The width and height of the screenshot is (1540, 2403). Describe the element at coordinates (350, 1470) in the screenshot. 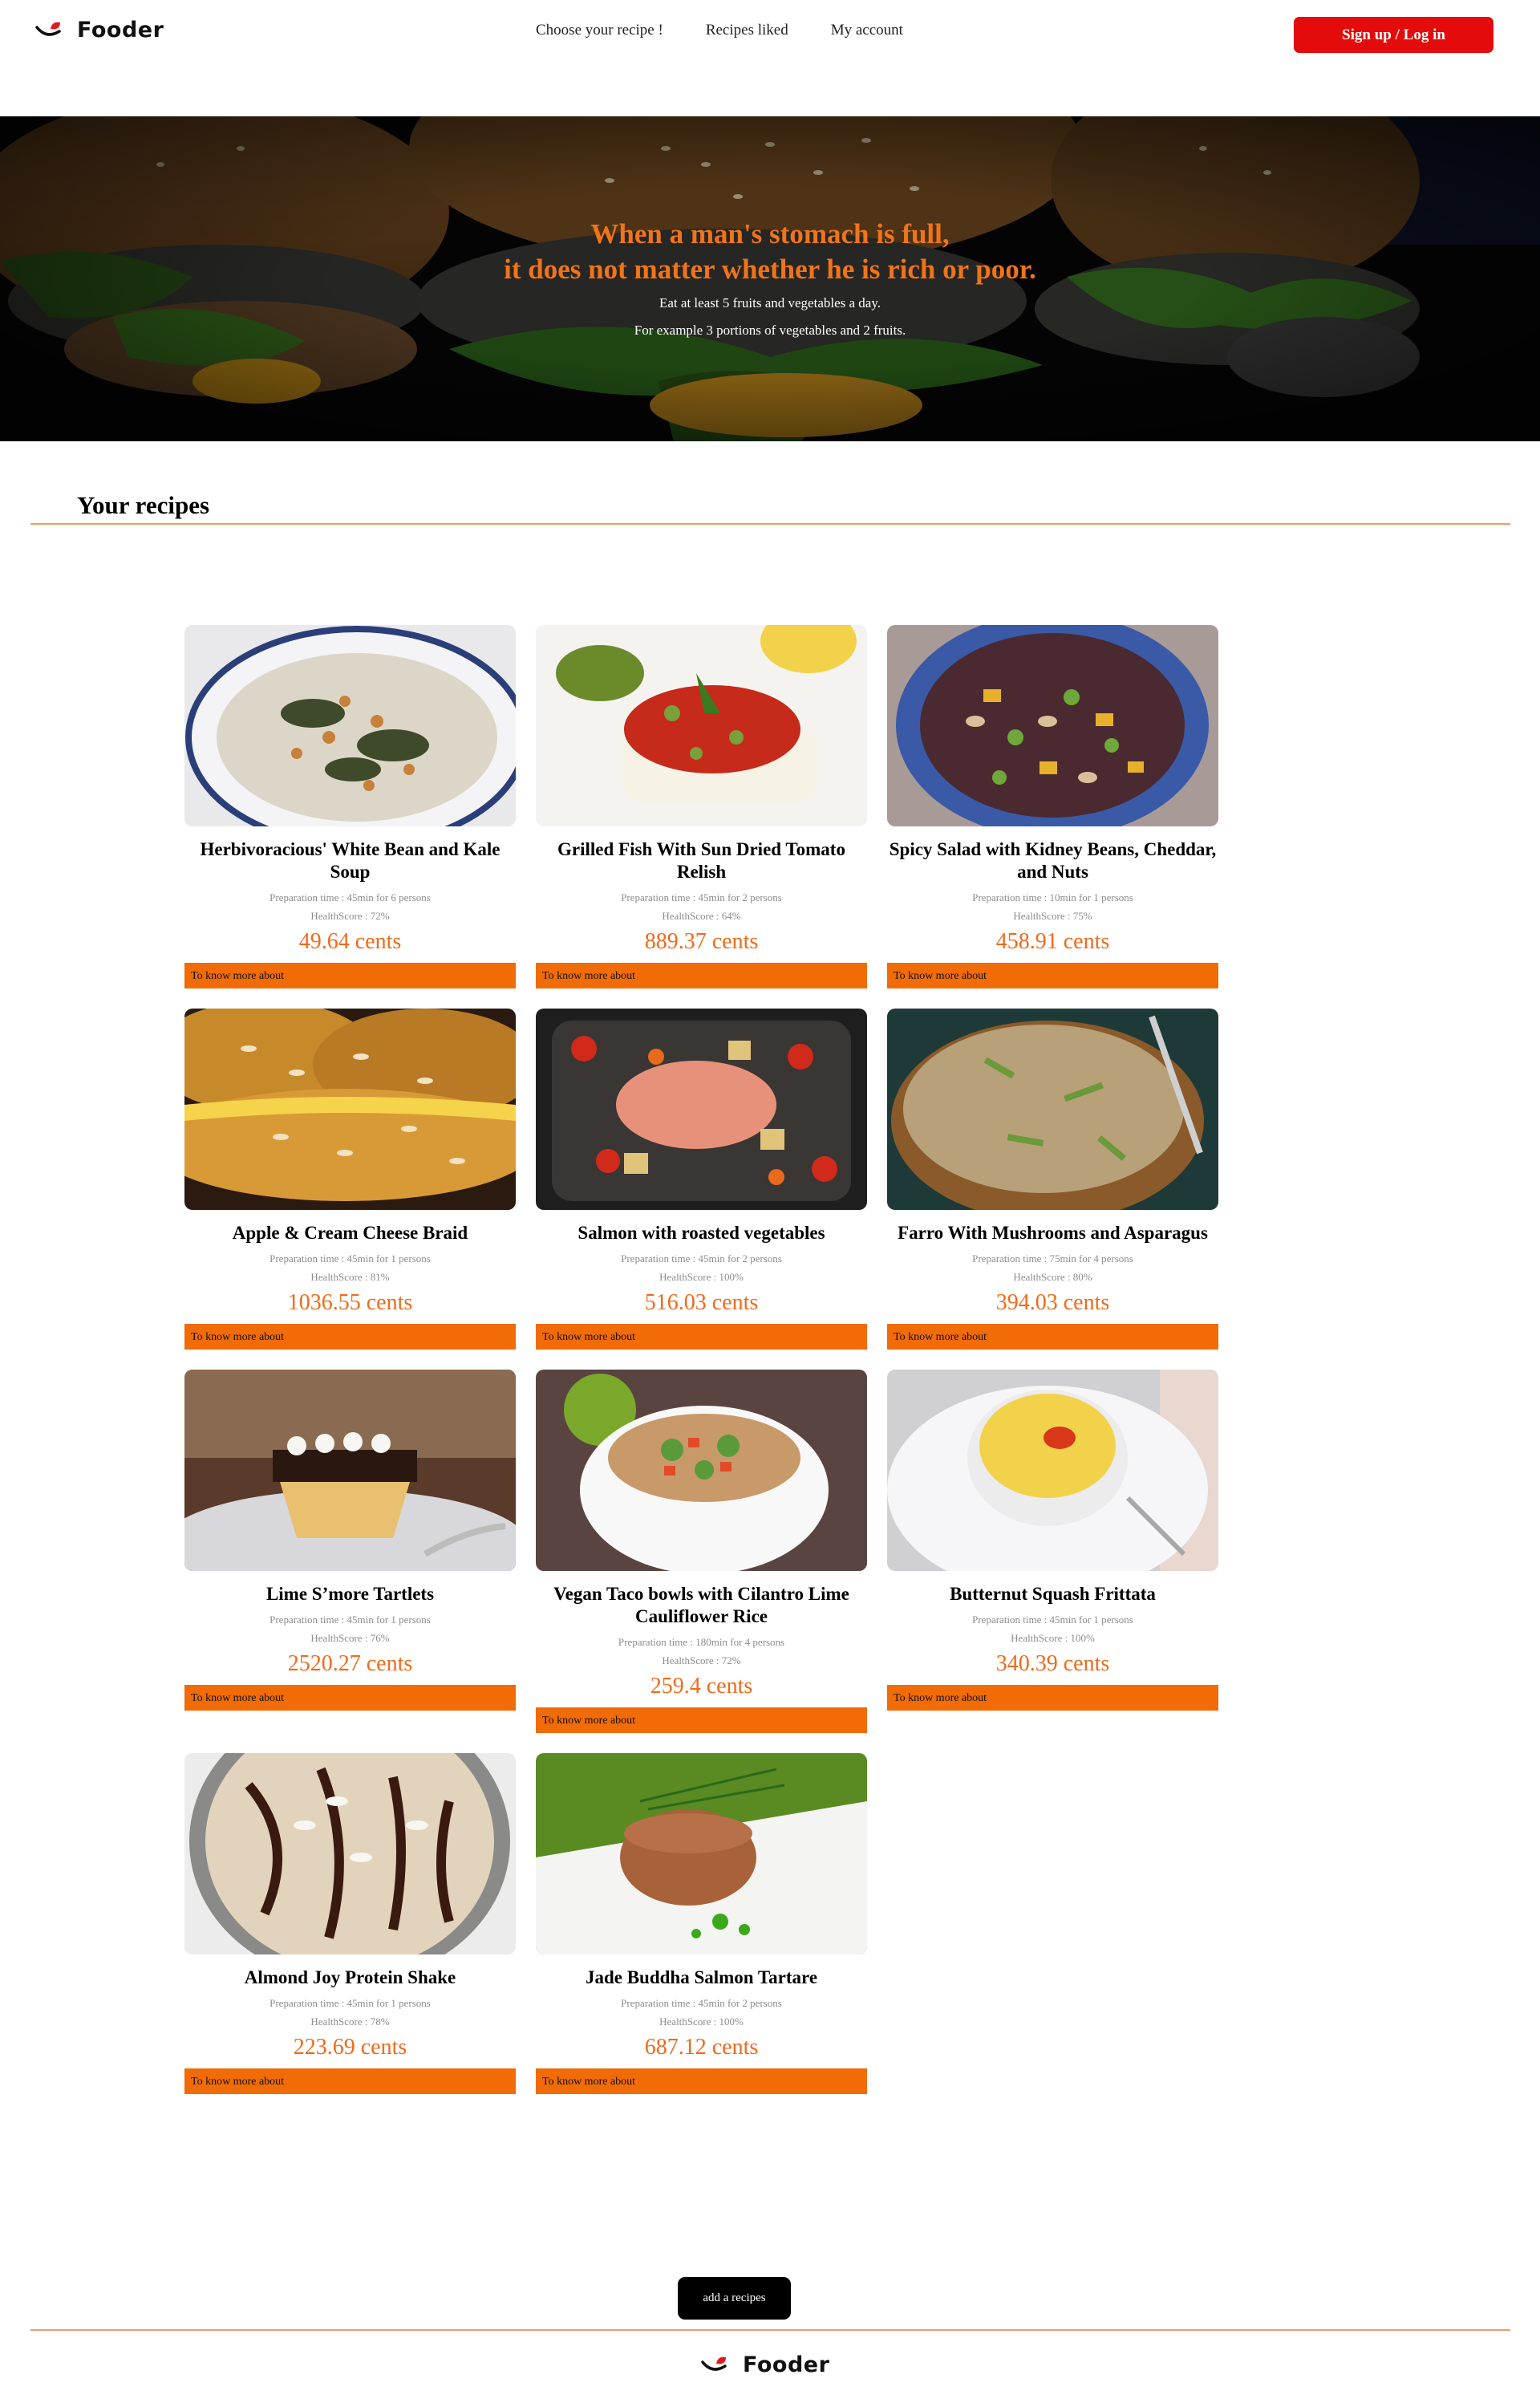

I see `recipe-image-smore-tartlets` at that location.